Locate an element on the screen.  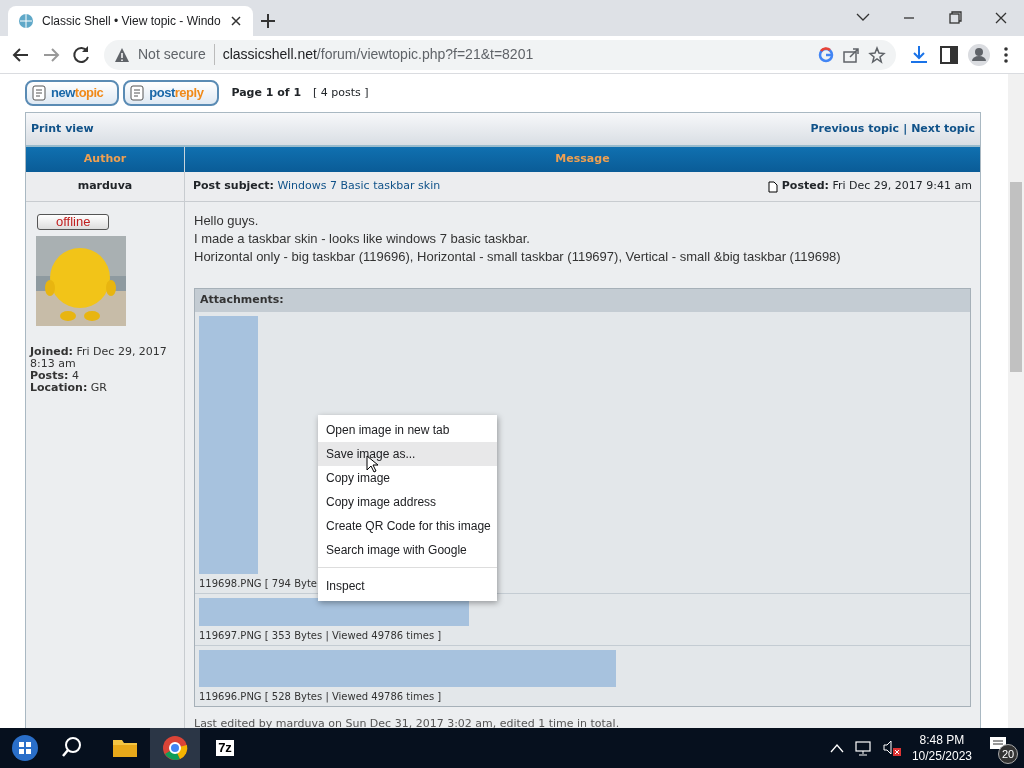
forum-button: postreply is located at coordinates (171, 93).